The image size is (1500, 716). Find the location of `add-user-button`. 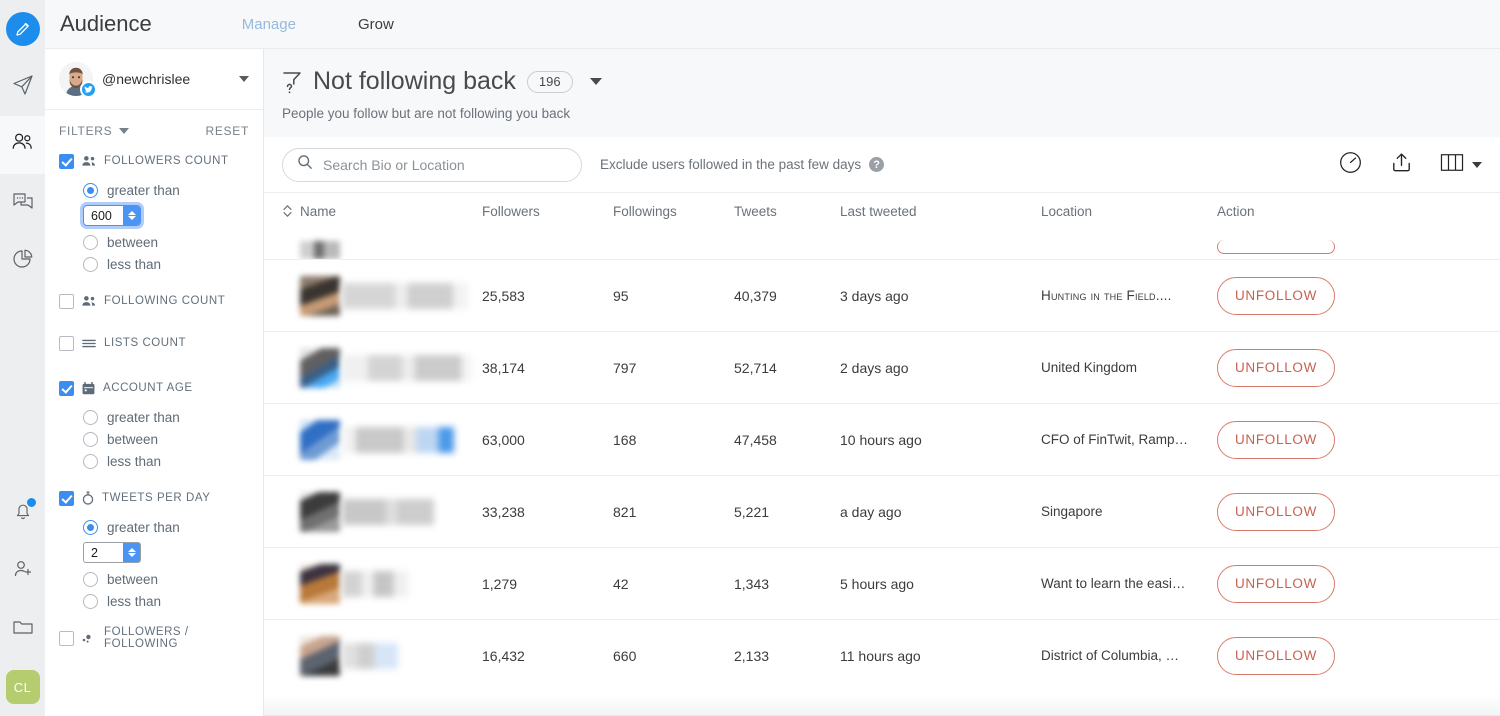

add-user-button is located at coordinates (22, 571).